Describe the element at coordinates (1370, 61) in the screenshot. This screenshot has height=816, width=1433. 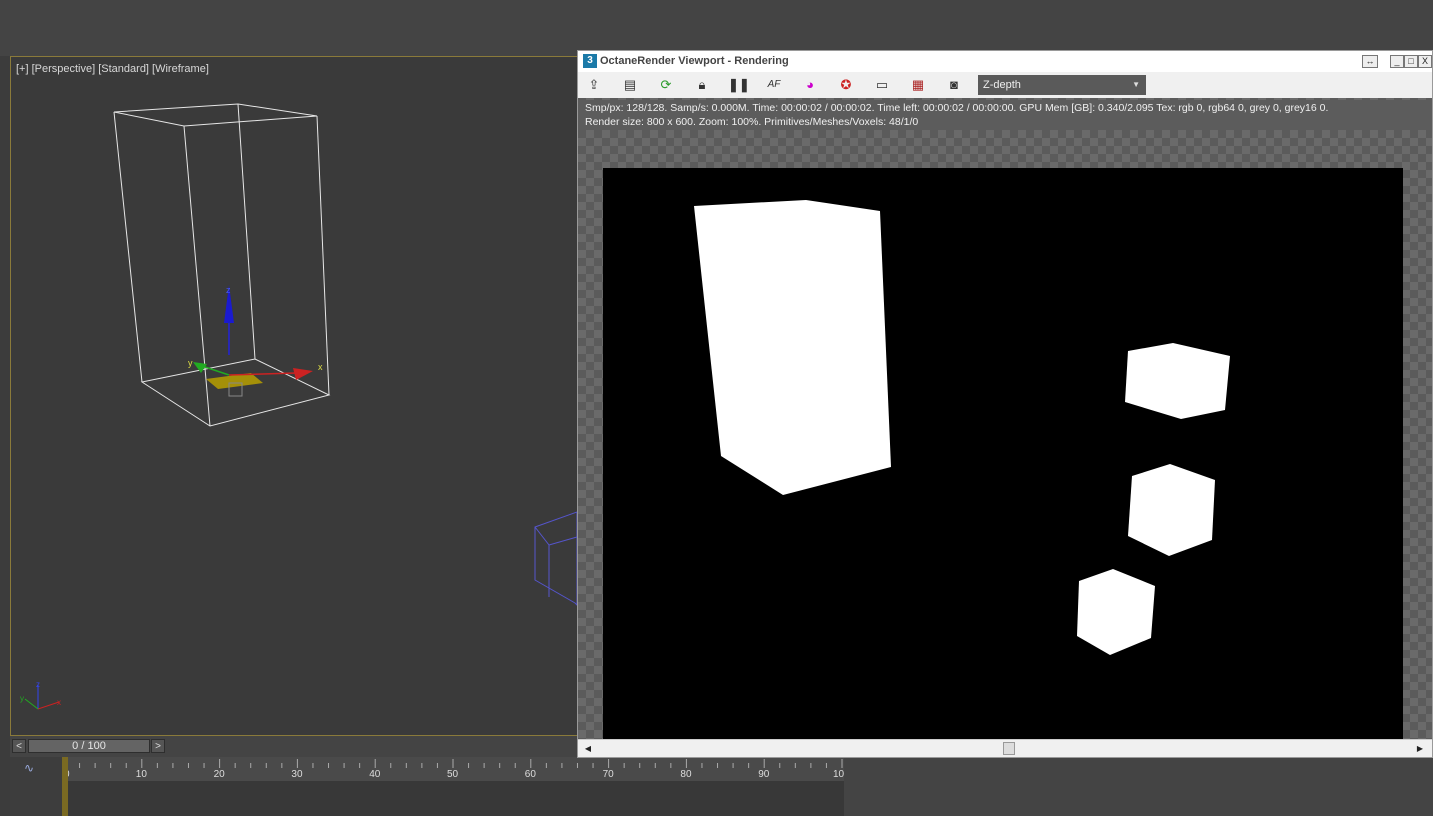
I see `resize-toggle-button: ↔` at that location.